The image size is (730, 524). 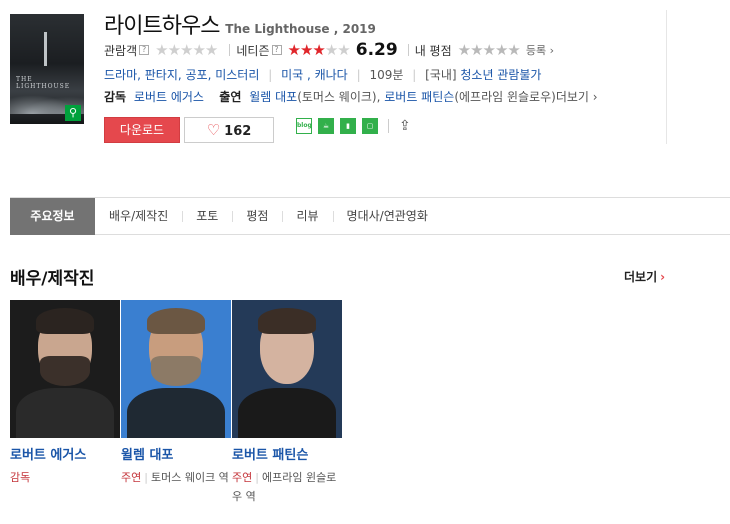 I want to click on section-more-link: 더보기 ›, so click(x=644, y=276).